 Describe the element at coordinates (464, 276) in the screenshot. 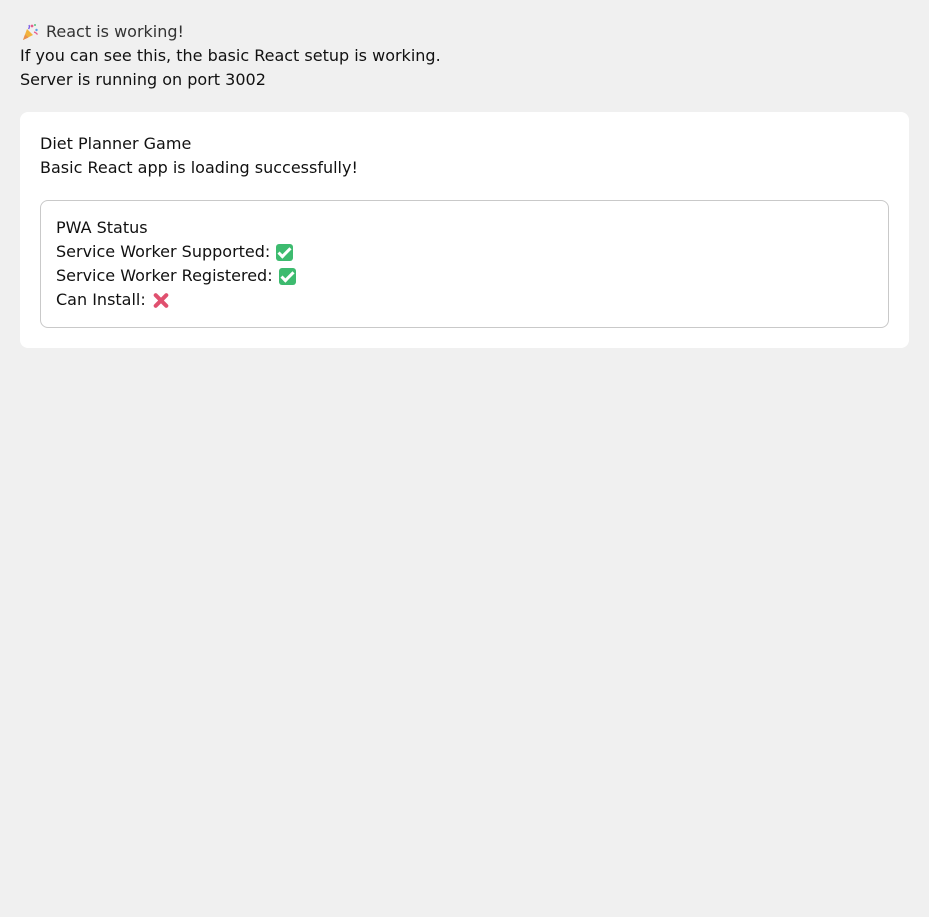

I see `pwa-row-sw-registered: Service Worker Registered:` at that location.